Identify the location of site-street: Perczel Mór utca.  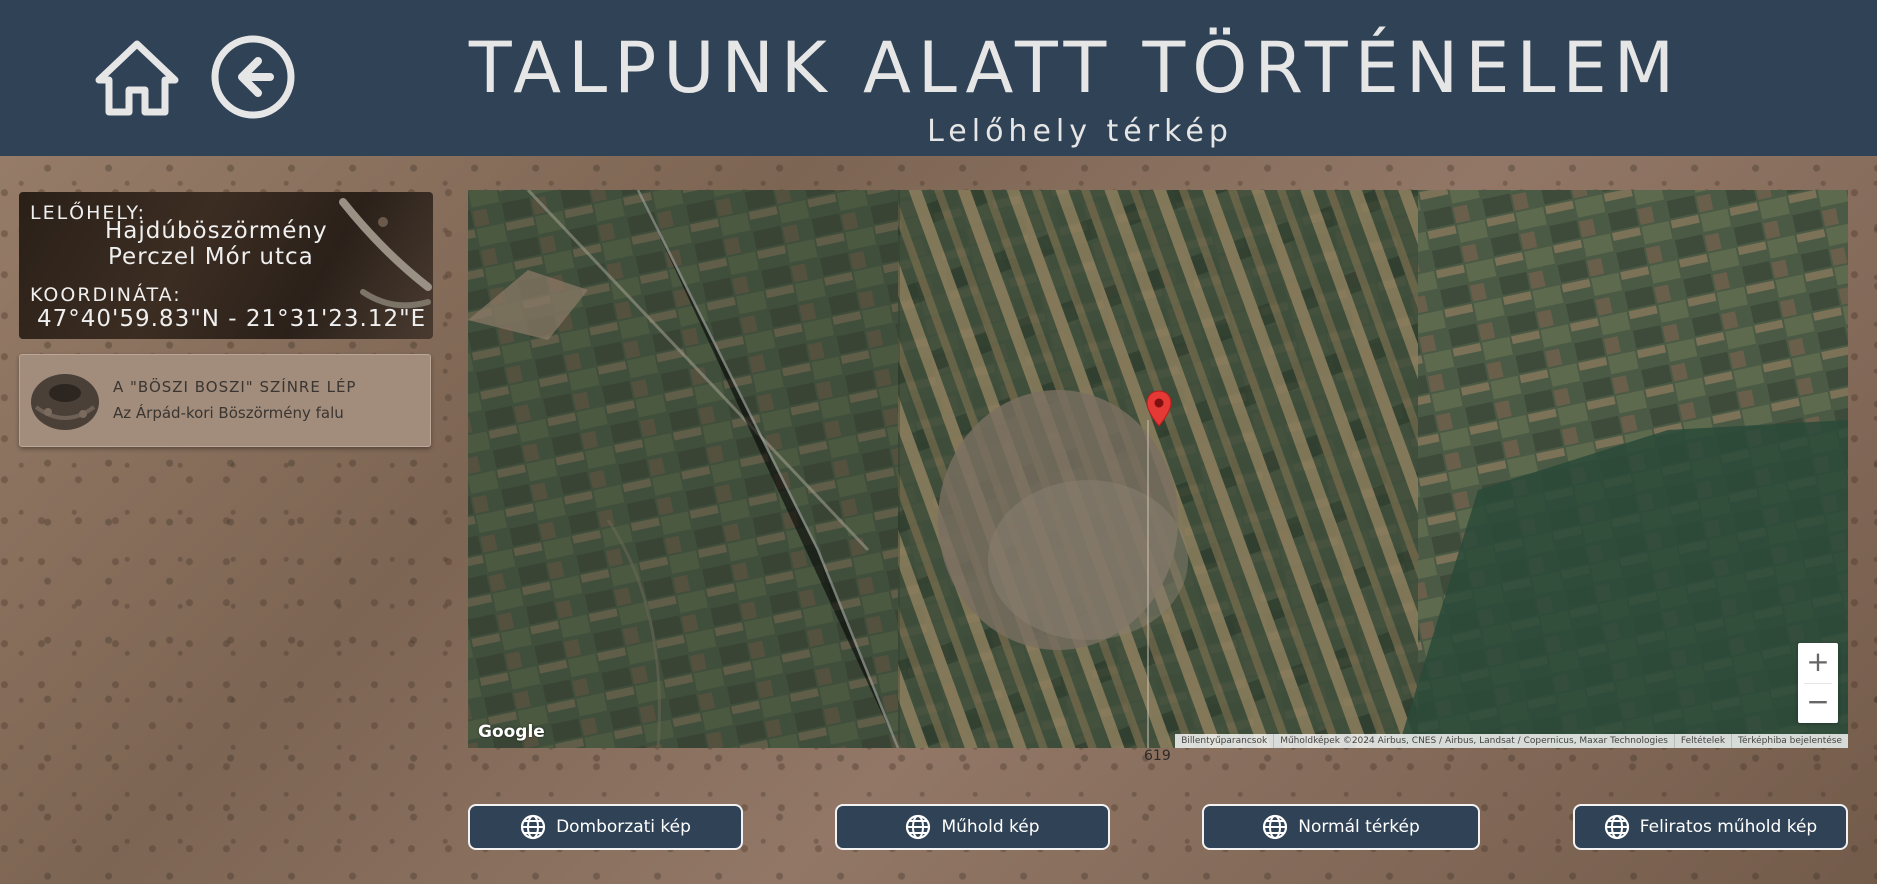
(211, 257).